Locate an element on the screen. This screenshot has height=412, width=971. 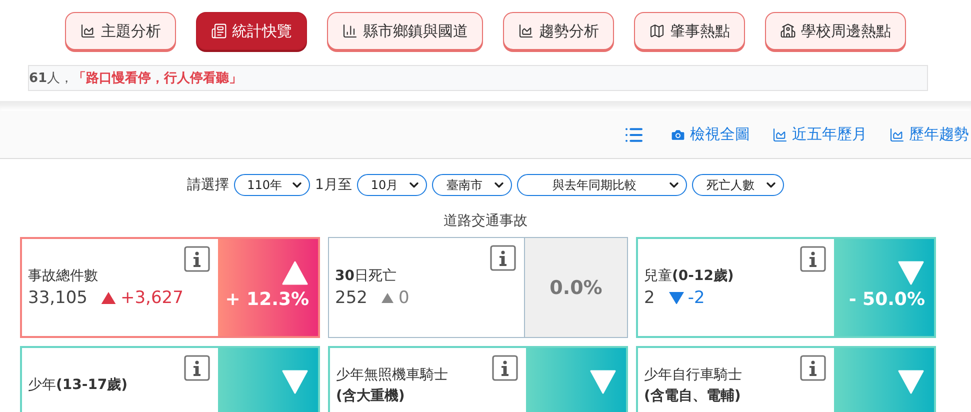
percent-change: - 50.0% is located at coordinates (886, 299).